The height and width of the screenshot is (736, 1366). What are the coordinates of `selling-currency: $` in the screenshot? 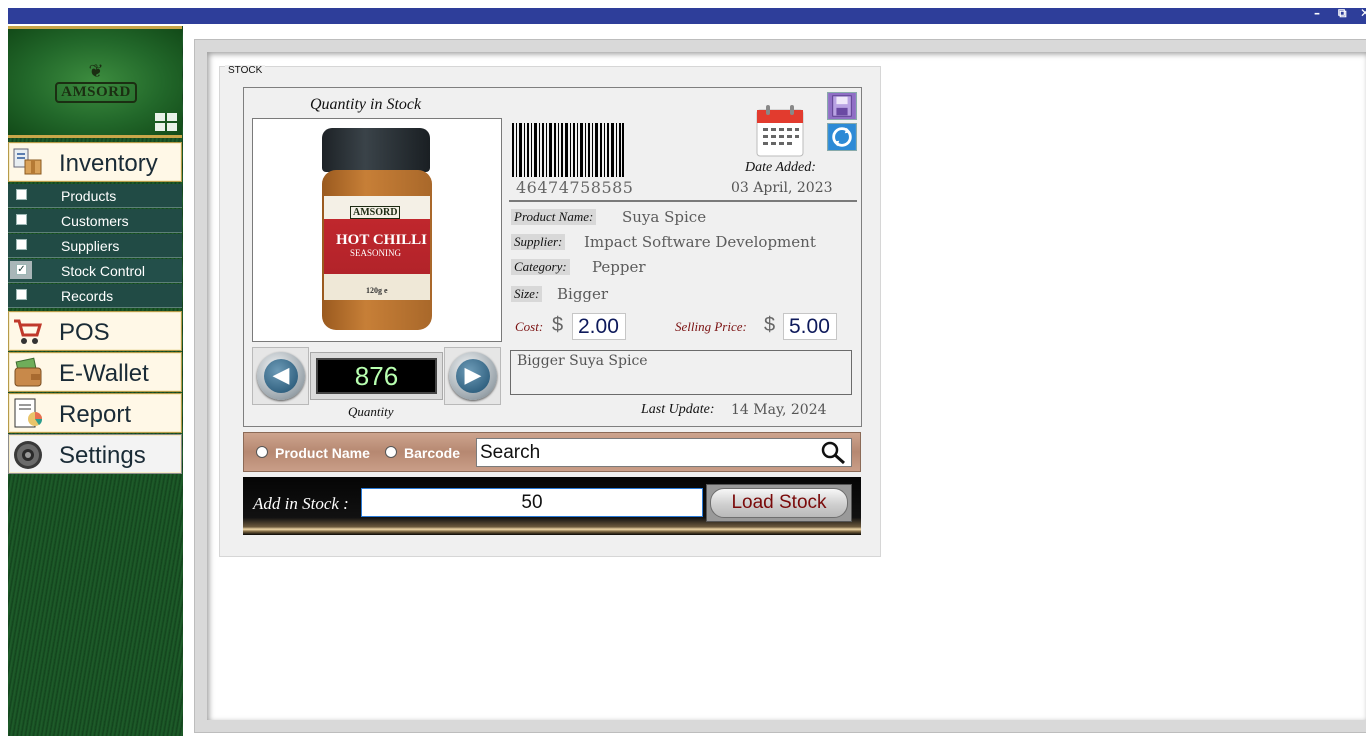 It's located at (770, 325).